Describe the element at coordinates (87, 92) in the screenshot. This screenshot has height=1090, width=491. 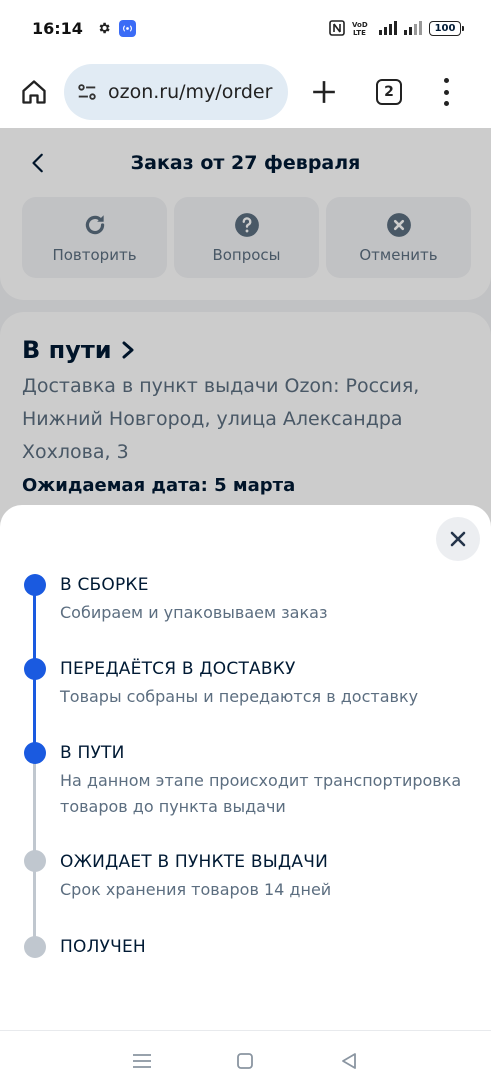
I see `site-settings-icon` at that location.